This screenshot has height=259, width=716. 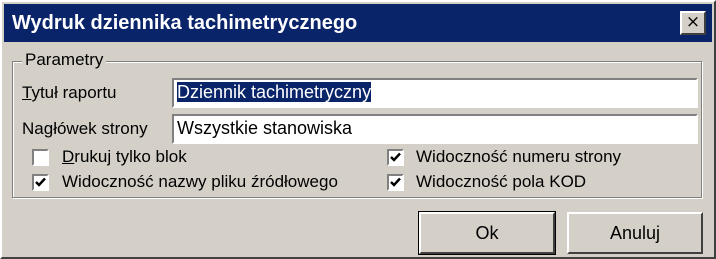 I want to click on page-header-label-accel: g, so click(x=48, y=128).